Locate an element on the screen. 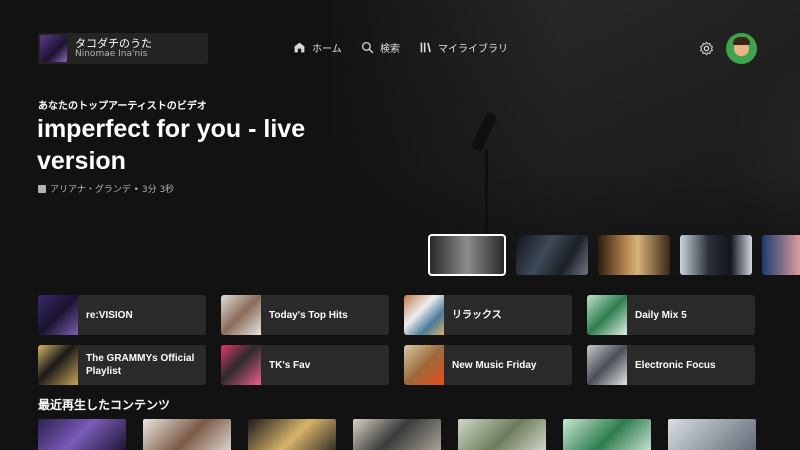  shortcut-card: The GRAMMYs Official Playlist is located at coordinates (122, 365).